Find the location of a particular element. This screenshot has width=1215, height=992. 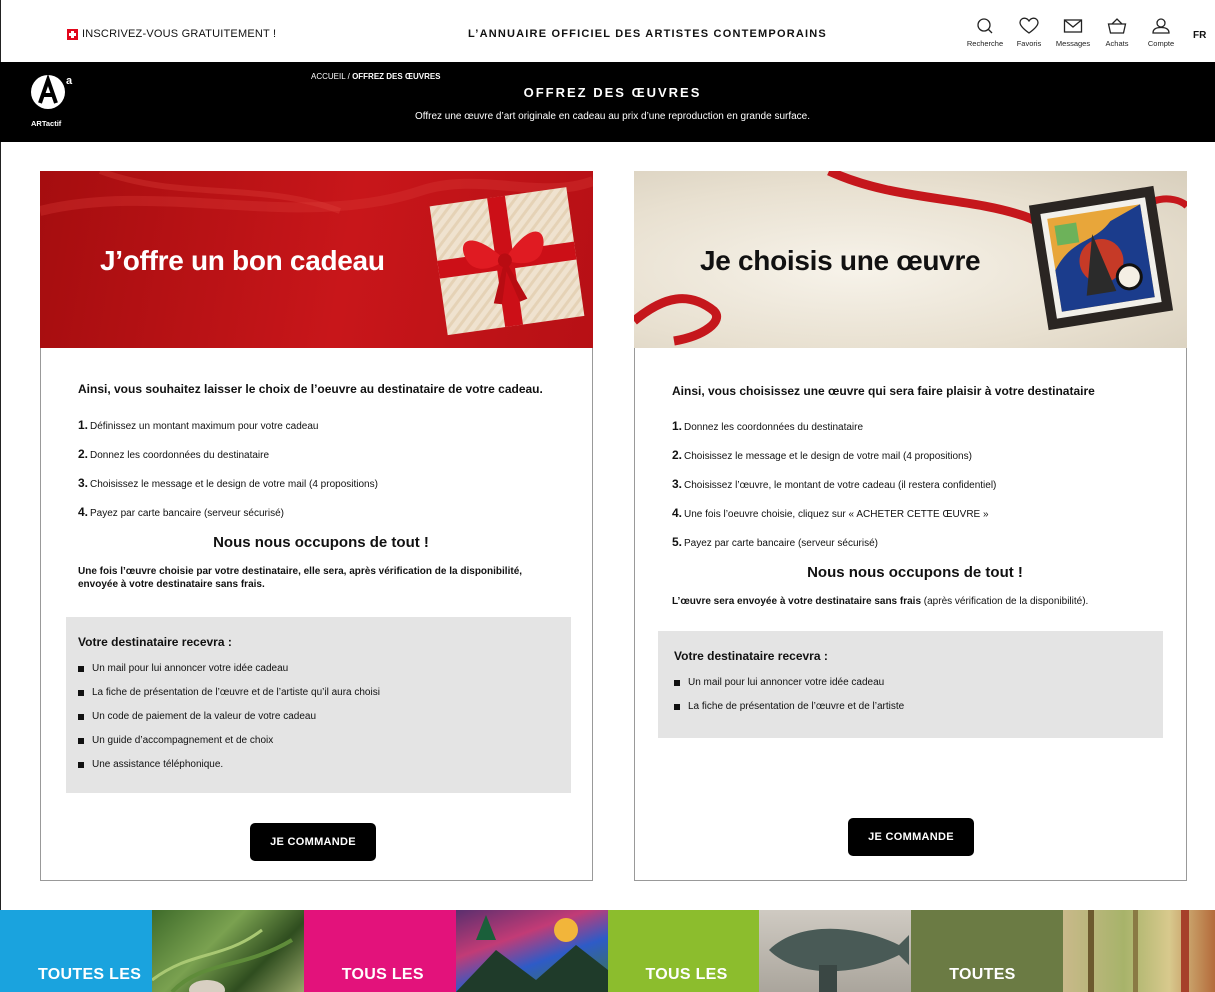

fern-image is located at coordinates (222, 960).